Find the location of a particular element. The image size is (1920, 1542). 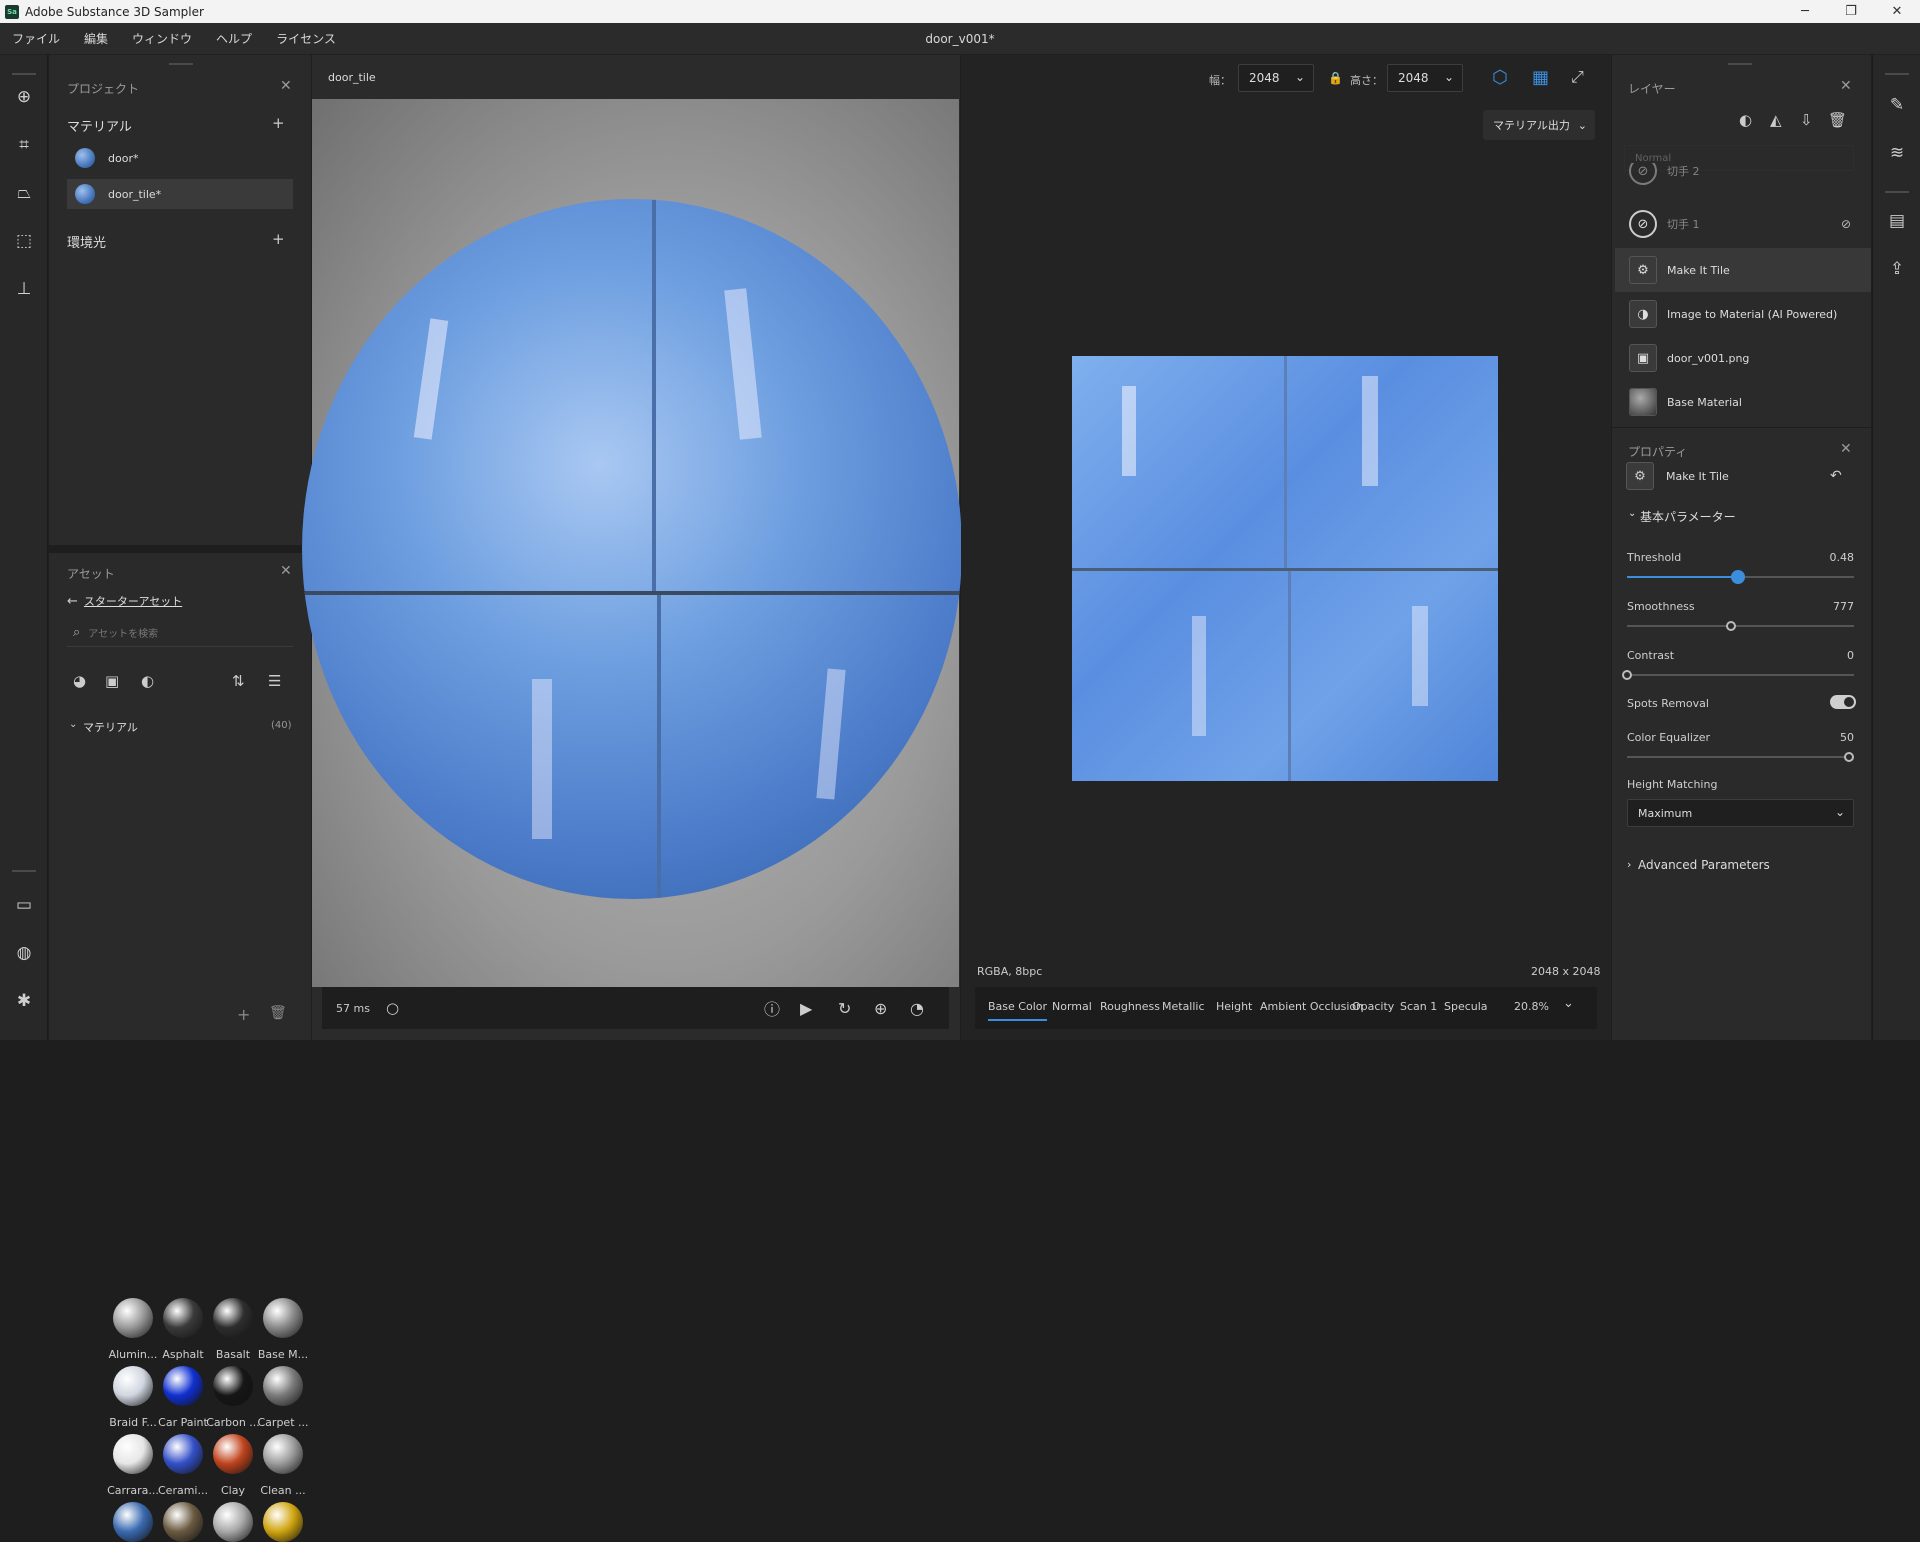

layer-item: ⊘ 切手 2 is located at coordinates (1743, 176).